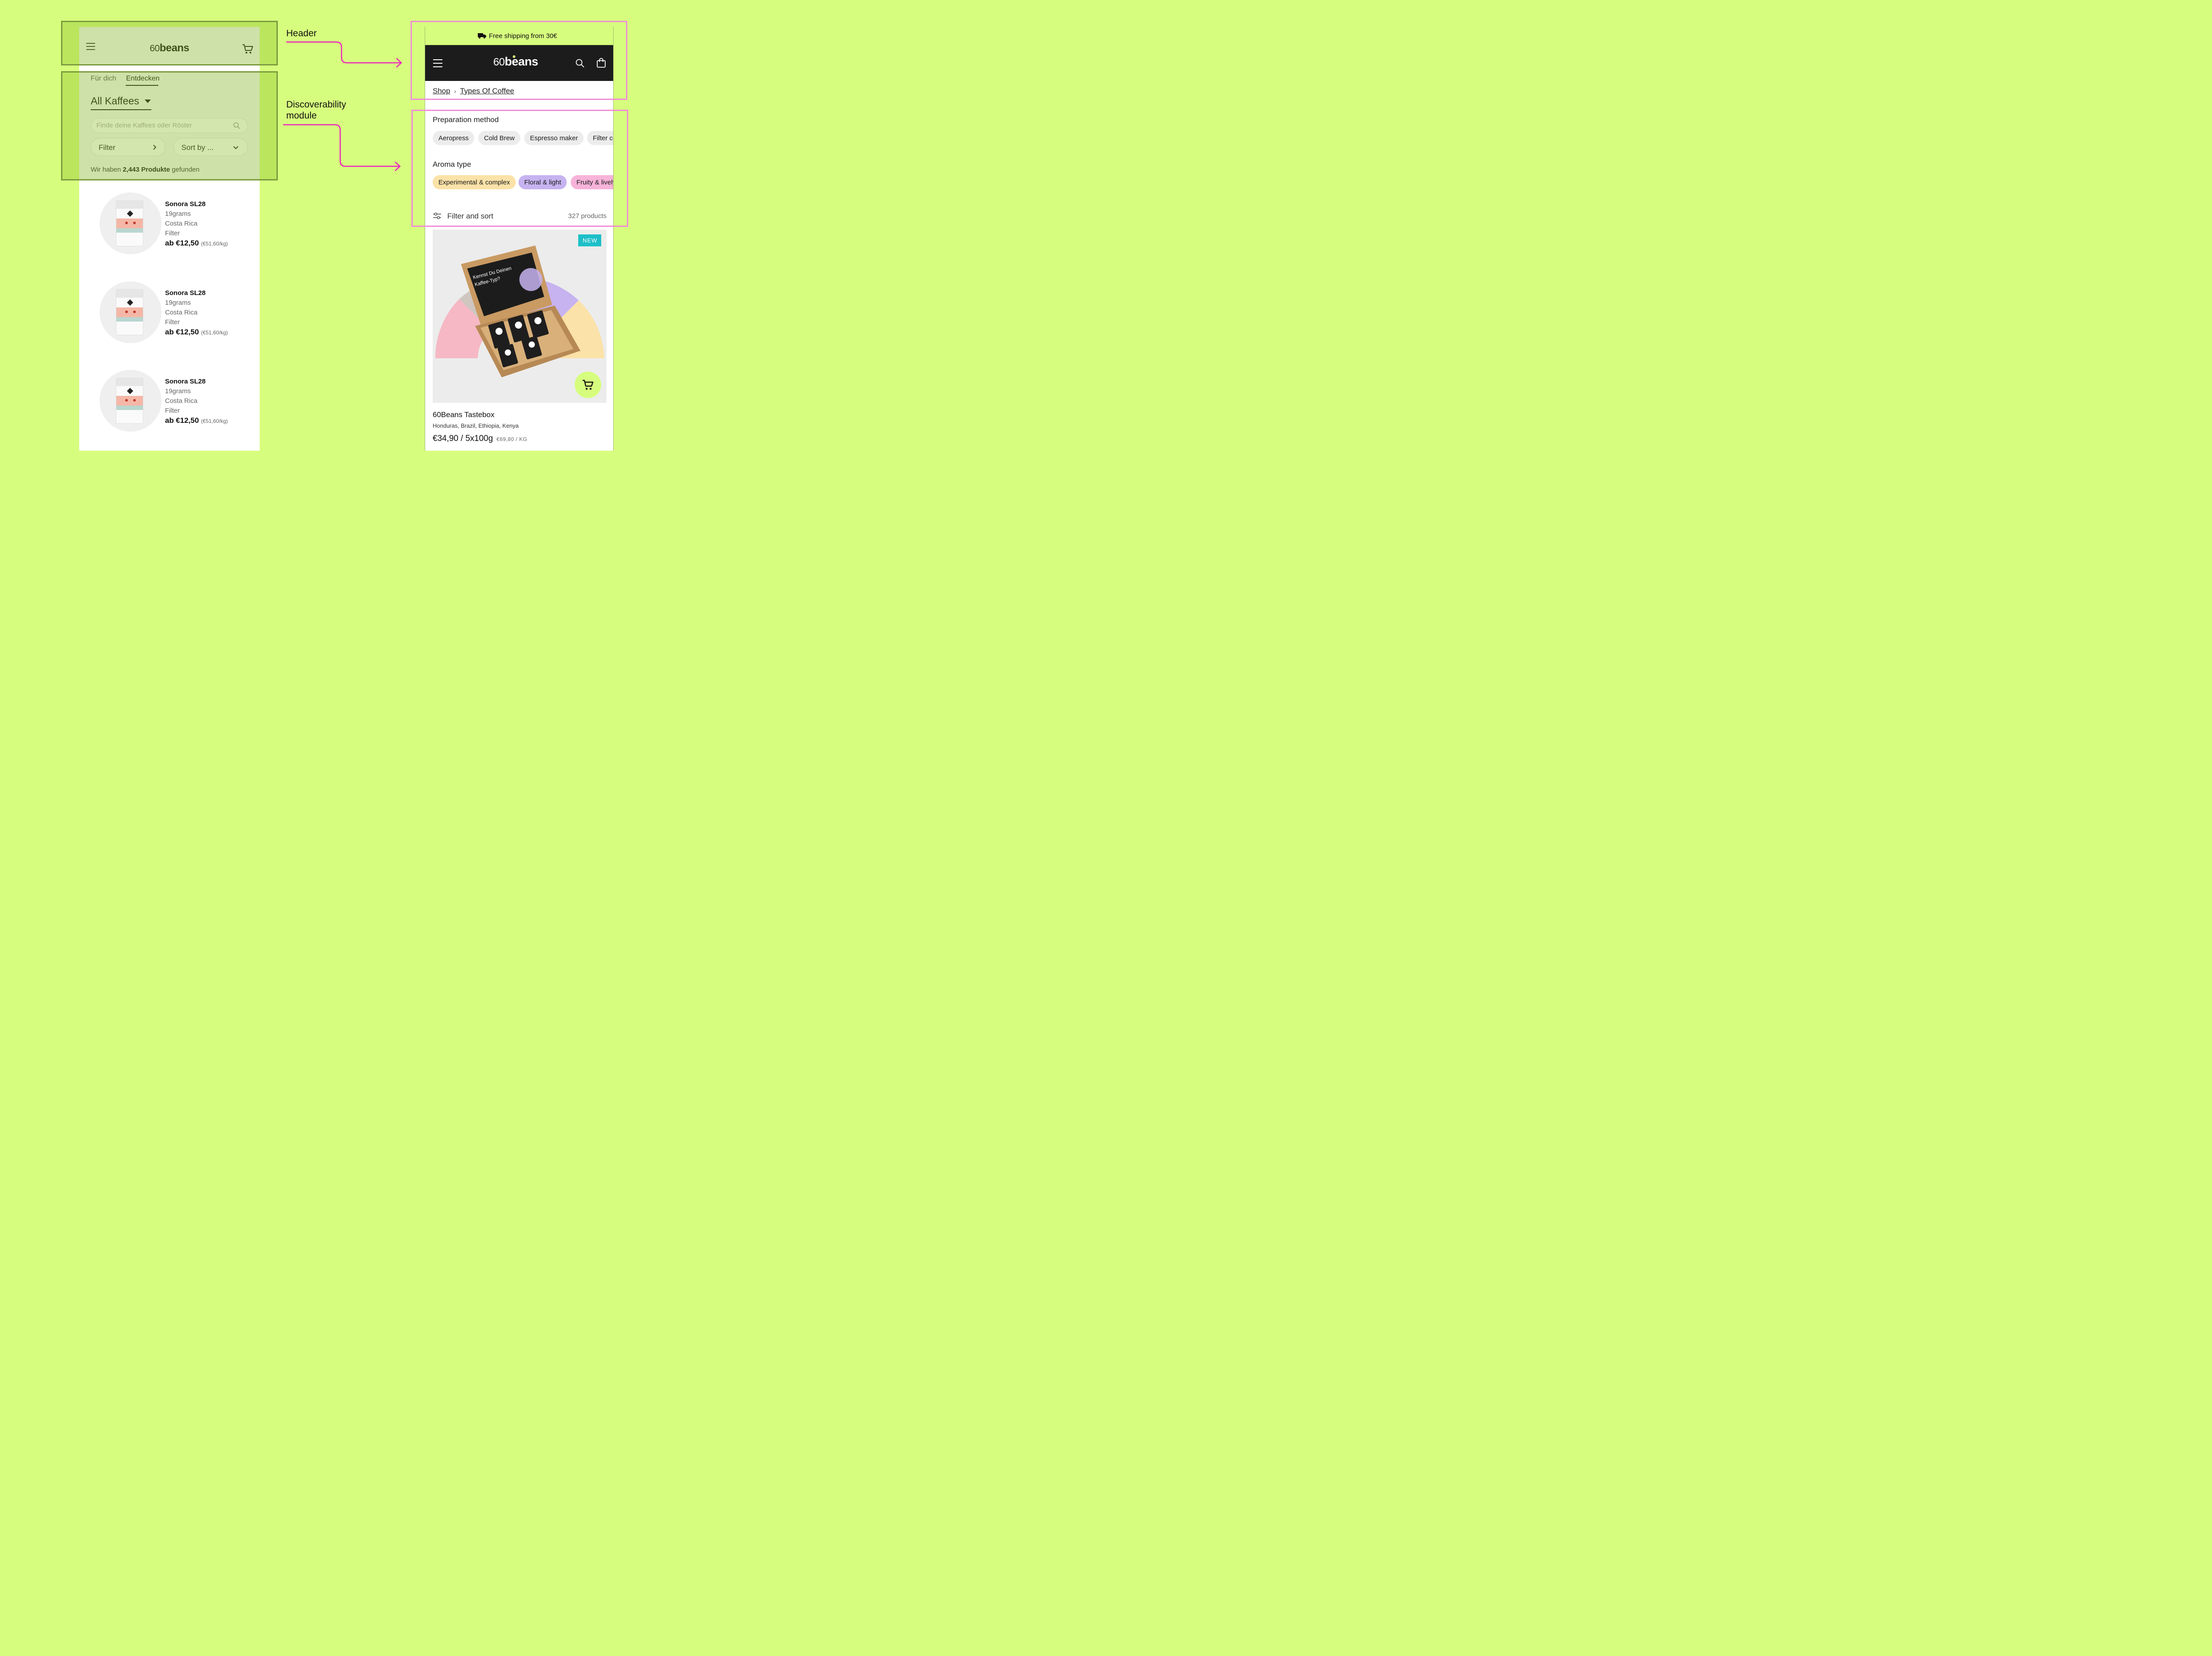 The image size is (2212, 1656). I want to click on featured-product-name: 60Beans Tastebox, so click(464, 414).